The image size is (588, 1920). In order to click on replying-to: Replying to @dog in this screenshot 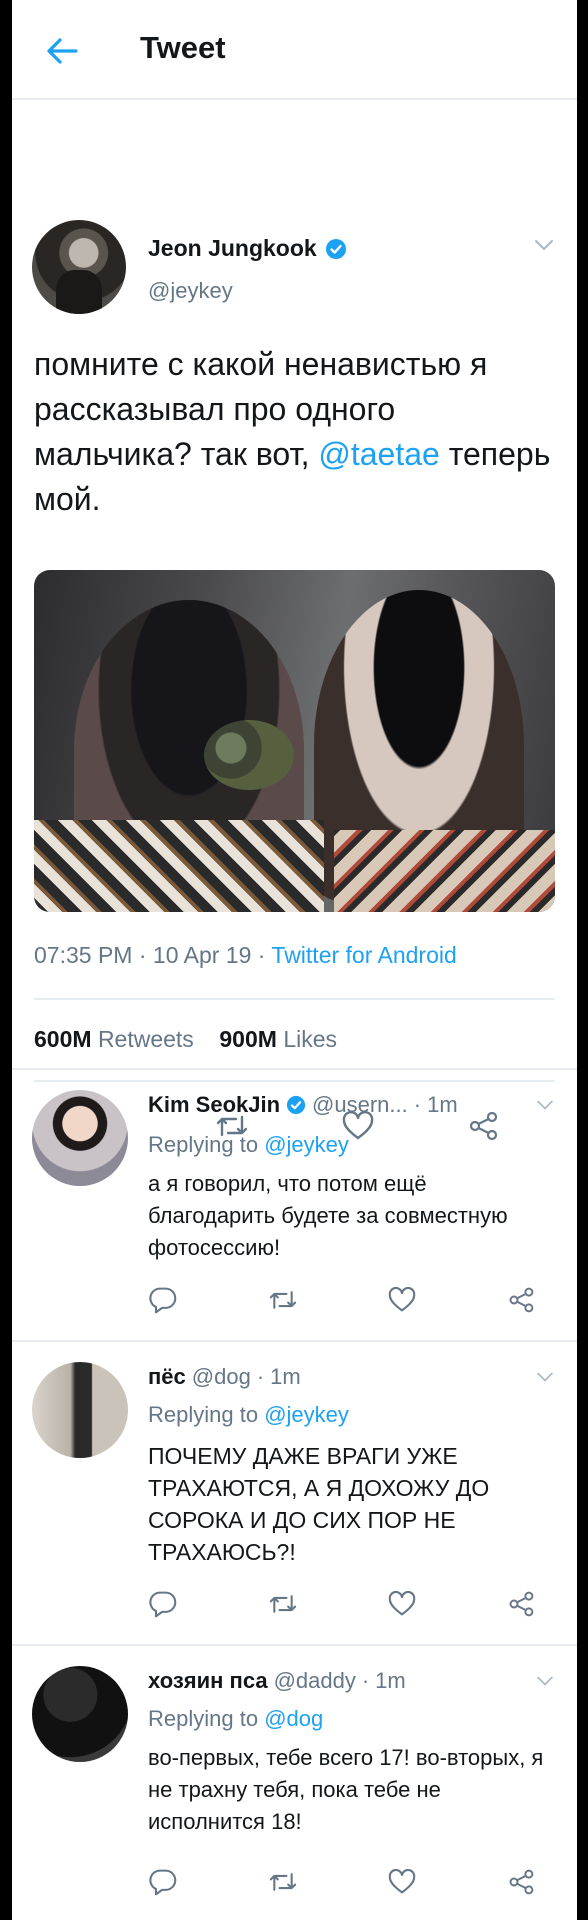, I will do `click(235, 1719)`.